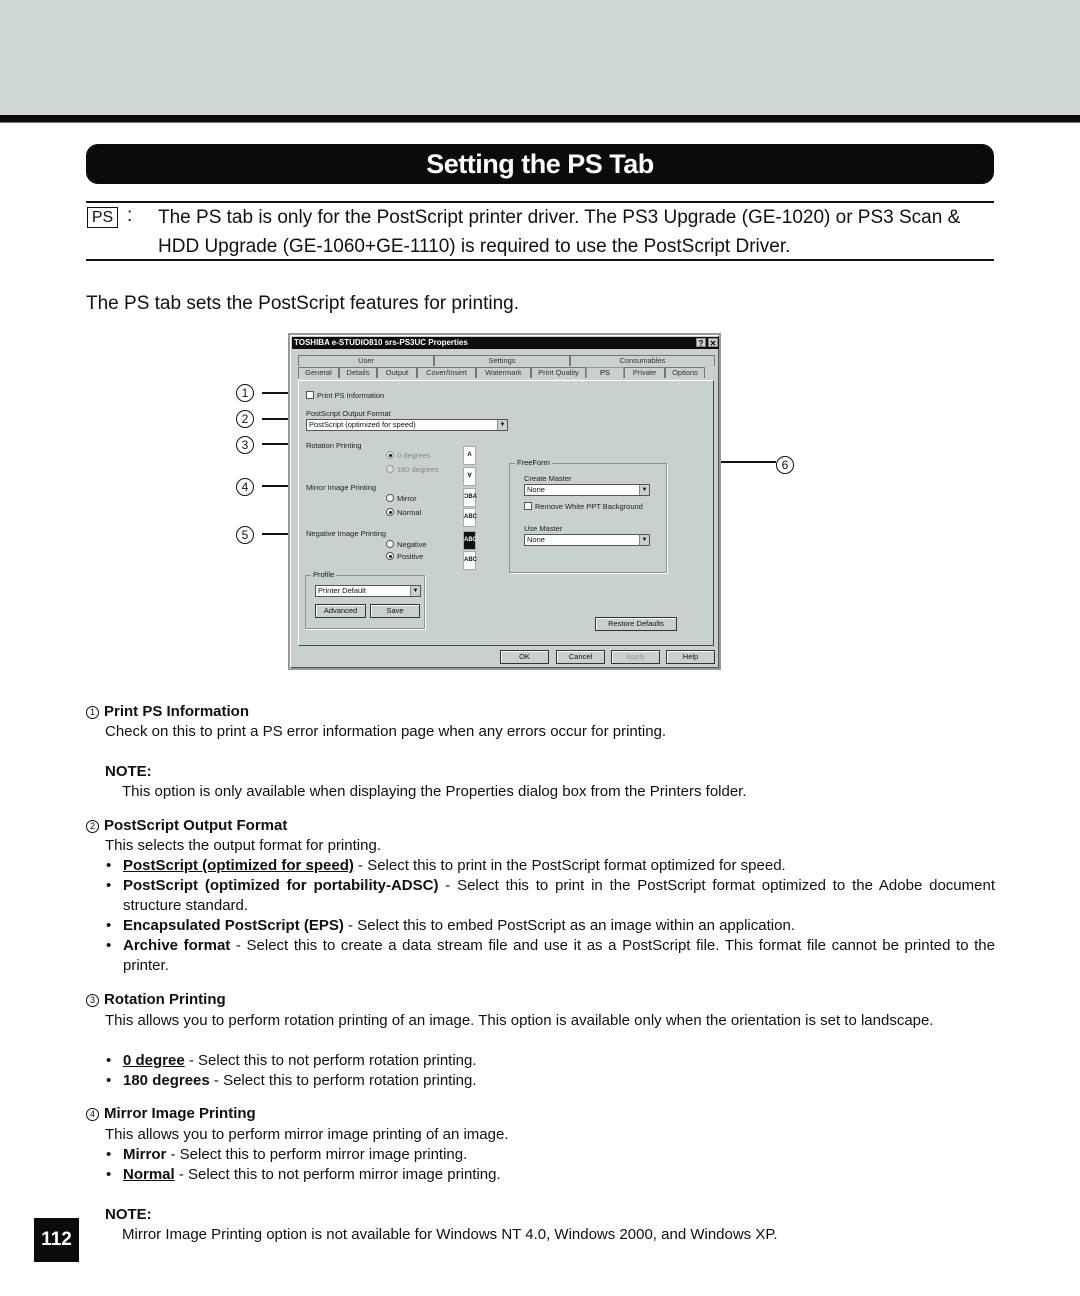 Image resolution: width=1080 pixels, height=1296 pixels. What do you see at coordinates (318, 372) in the screenshot?
I see `tab-general: General` at bounding box center [318, 372].